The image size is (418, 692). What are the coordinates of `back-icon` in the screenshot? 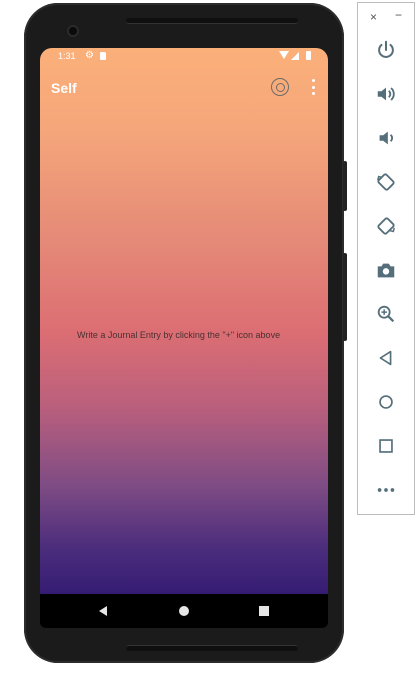 It's located at (385, 358).